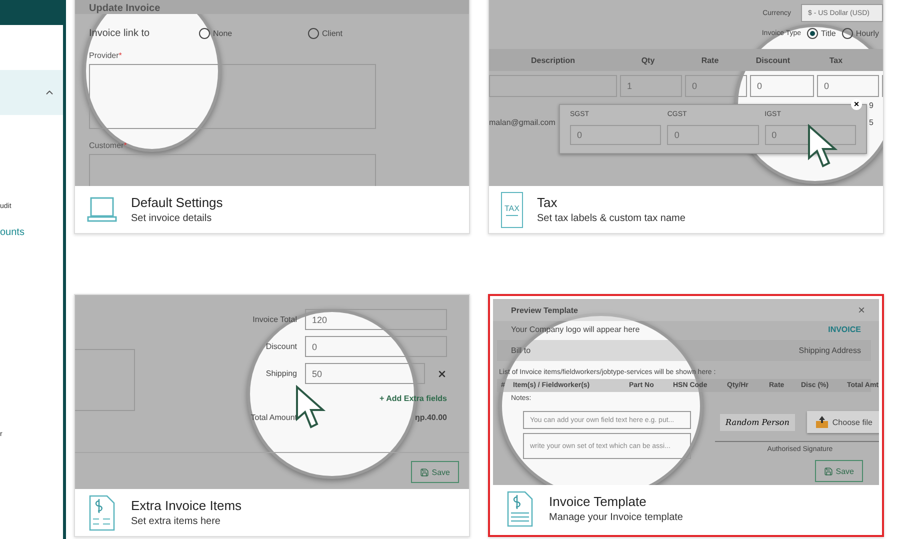 This screenshot has height=539, width=900. Describe the element at coordinates (365, 373) in the screenshot. I see `amount-input: 50` at that location.